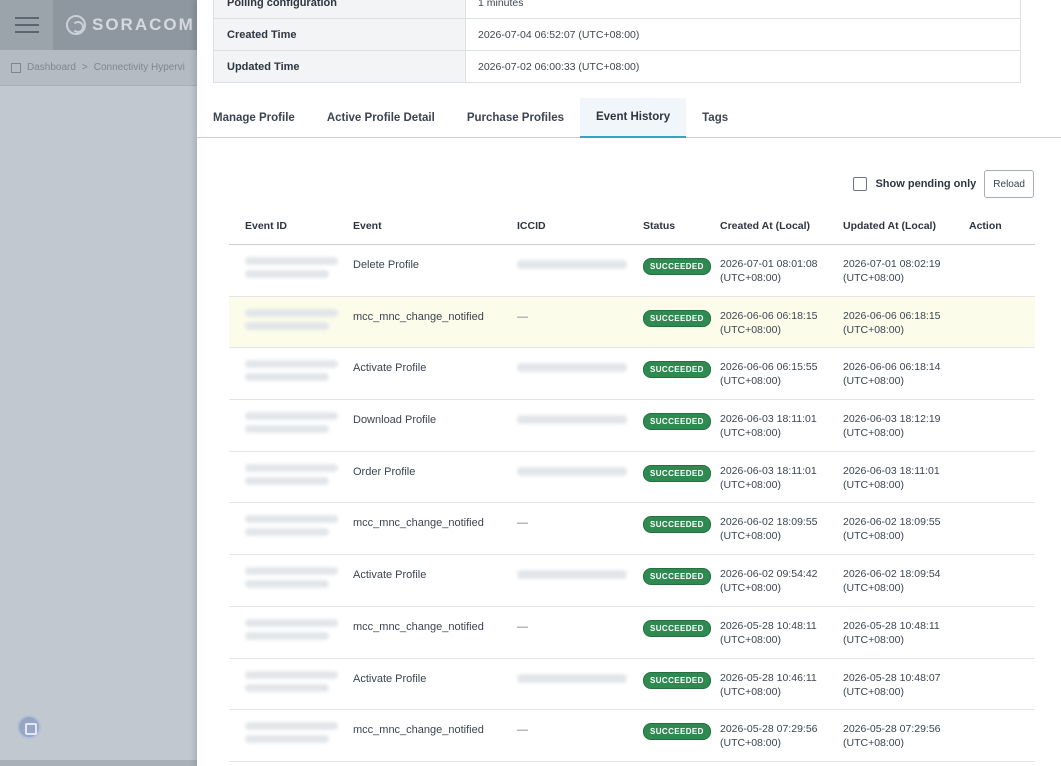  I want to click on created-date: 2026-06-06 06:15:55, so click(769, 367).